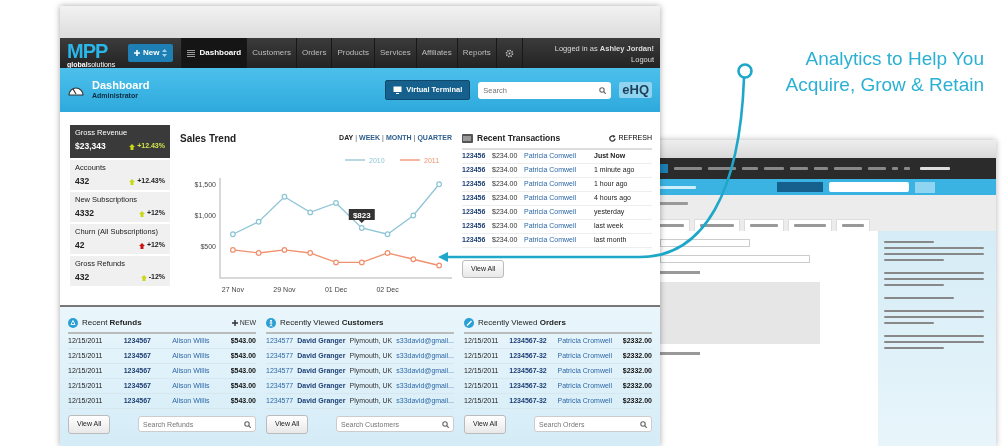 The height and width of the screenshot is (446, 1002). Describe the element at coordinates (894, 59) in the screenshot. I see `tagline-text: Analytics to Help You` at that location.